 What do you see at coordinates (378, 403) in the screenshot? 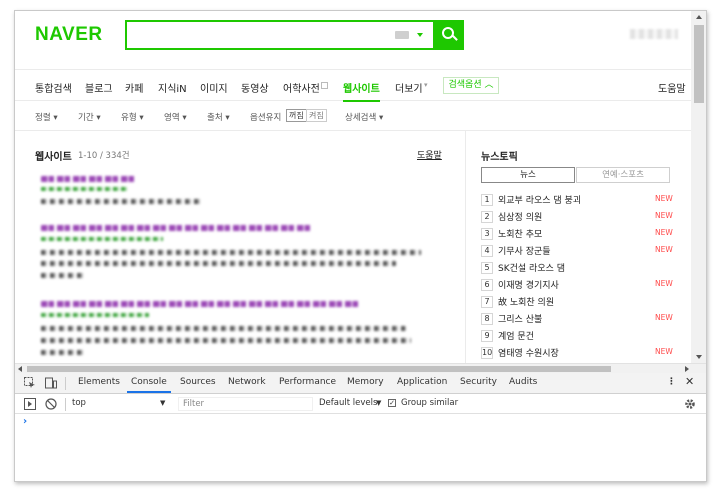
I see `levels-dropdown-icon: ▼` at bounding box center [378, 403].